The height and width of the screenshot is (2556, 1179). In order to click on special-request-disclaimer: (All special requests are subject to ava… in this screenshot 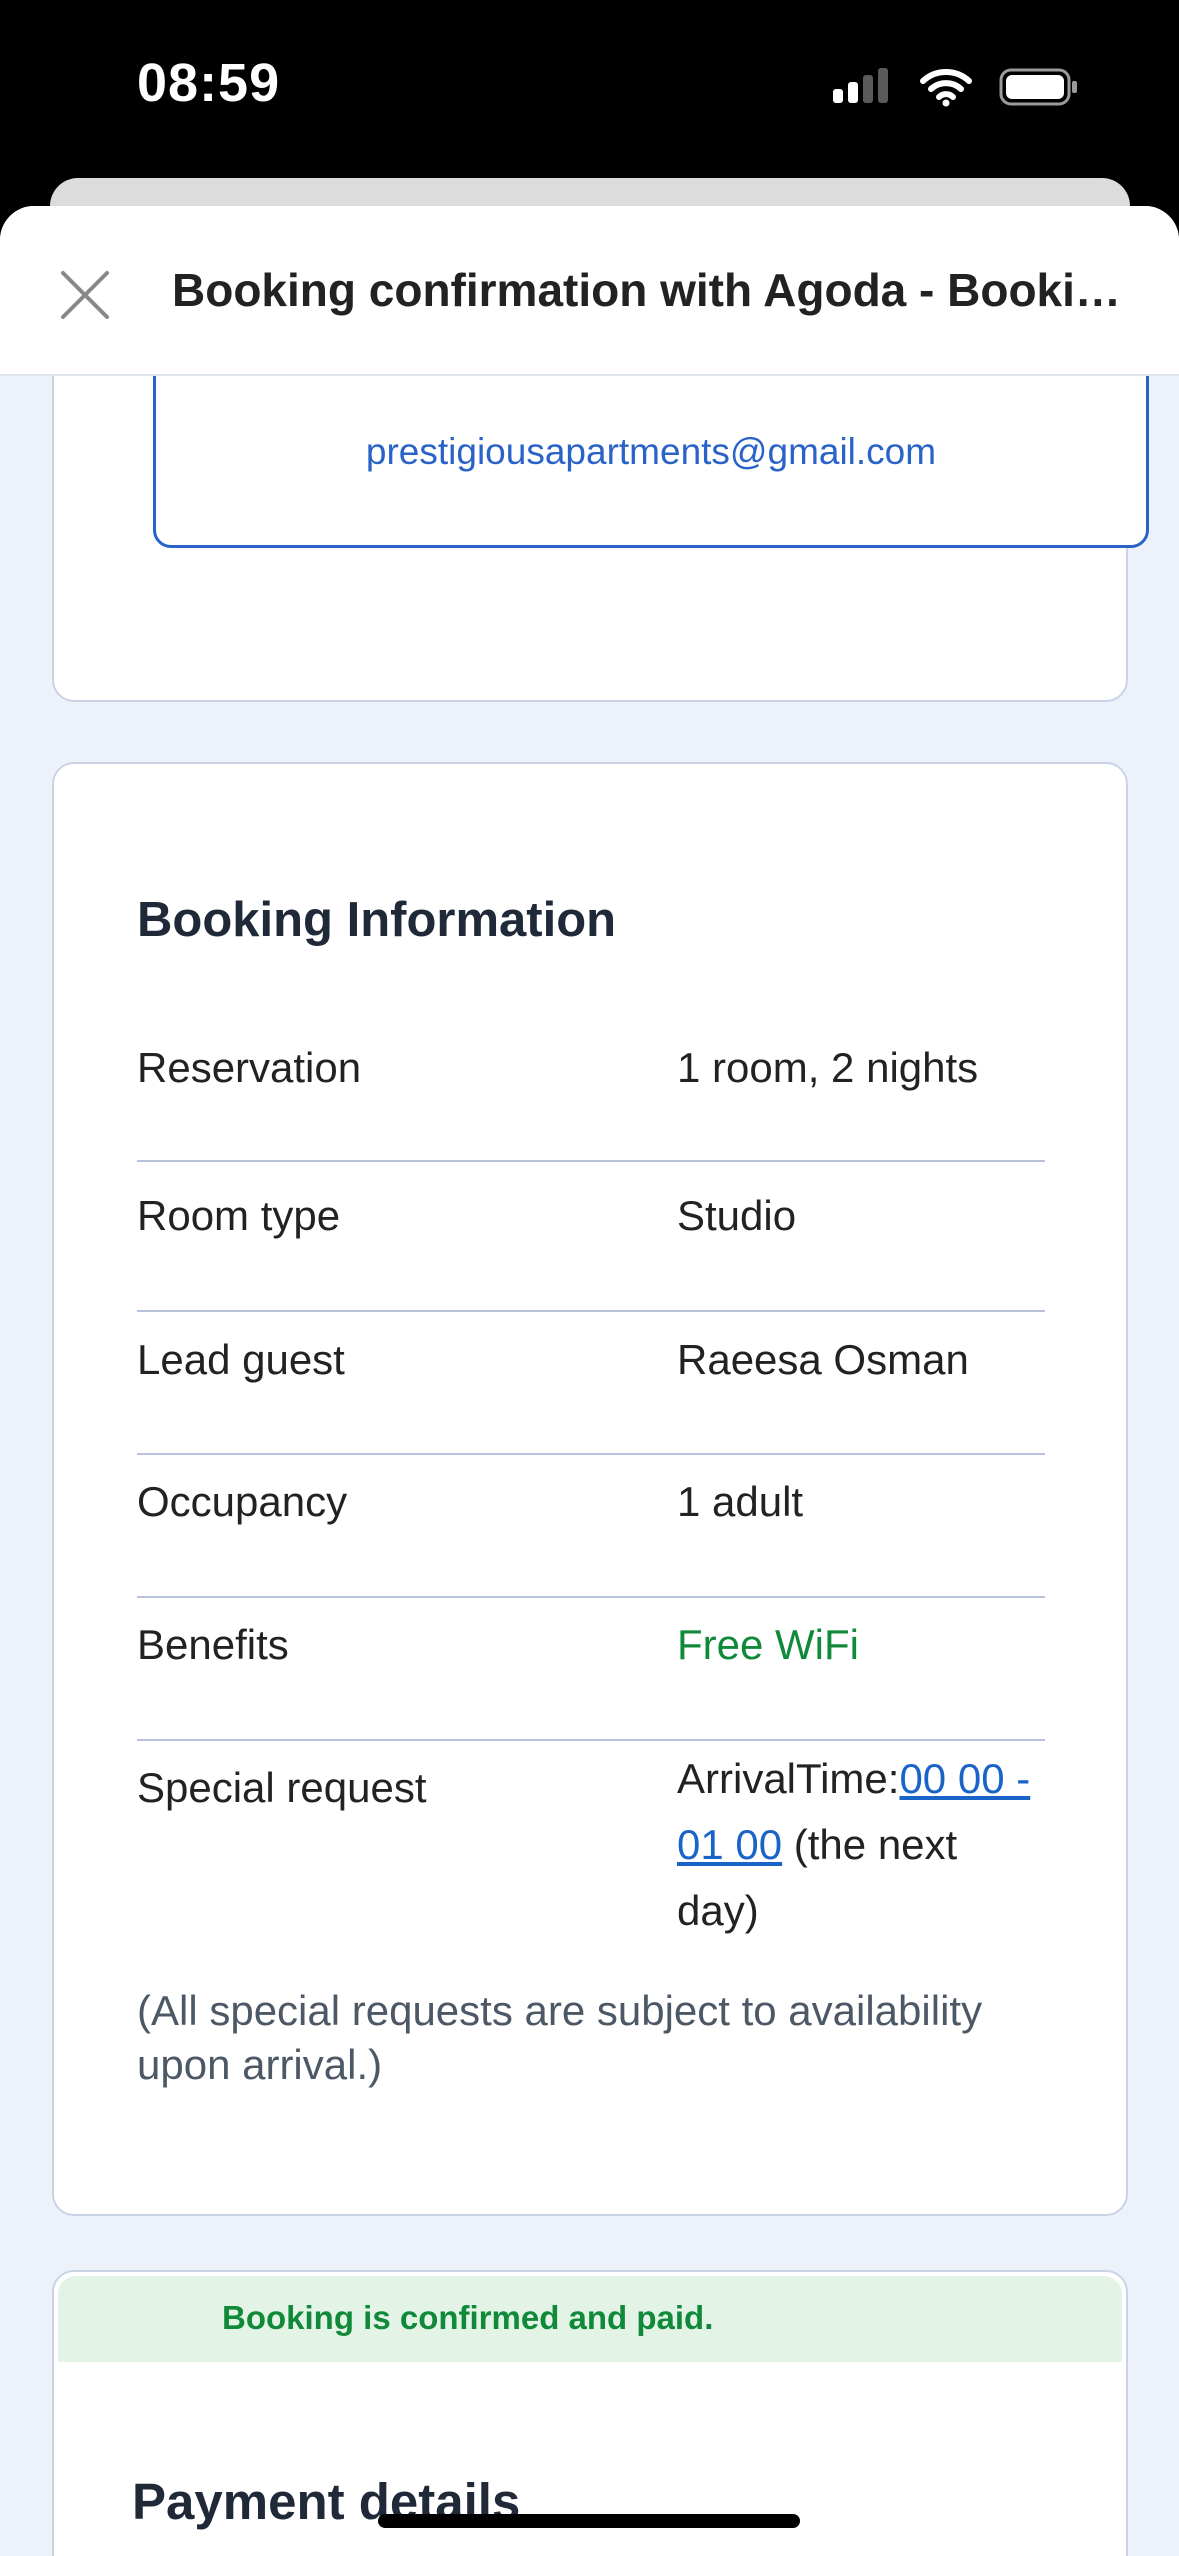, I will do `click(560, 2037)`.